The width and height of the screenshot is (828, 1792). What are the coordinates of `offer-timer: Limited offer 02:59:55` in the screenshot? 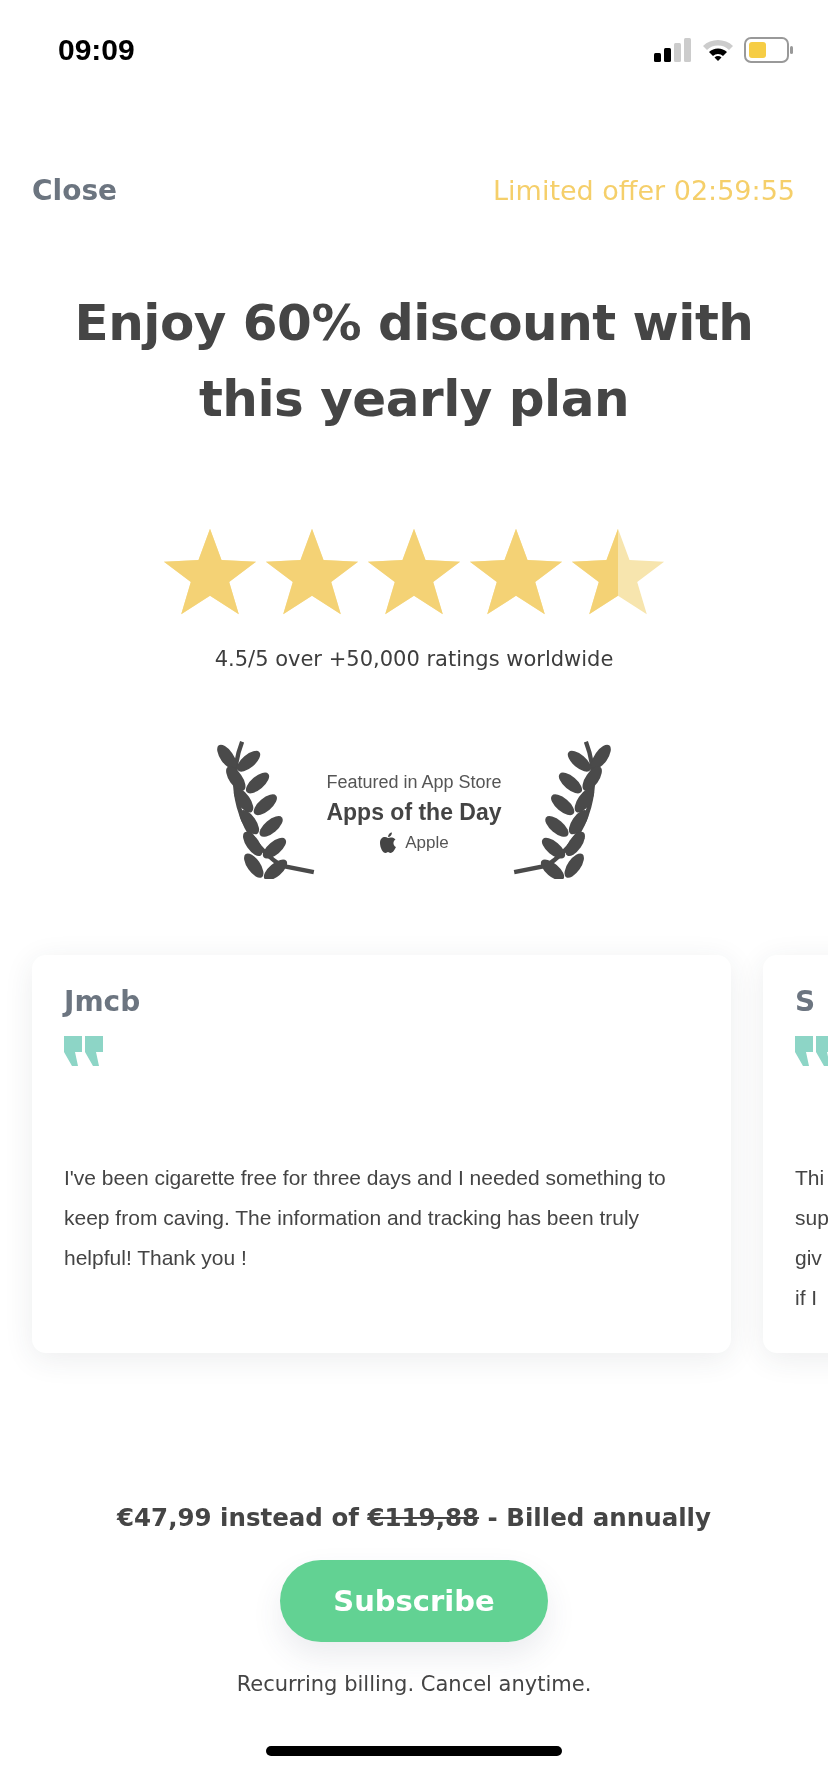 It's located at (644, 190).